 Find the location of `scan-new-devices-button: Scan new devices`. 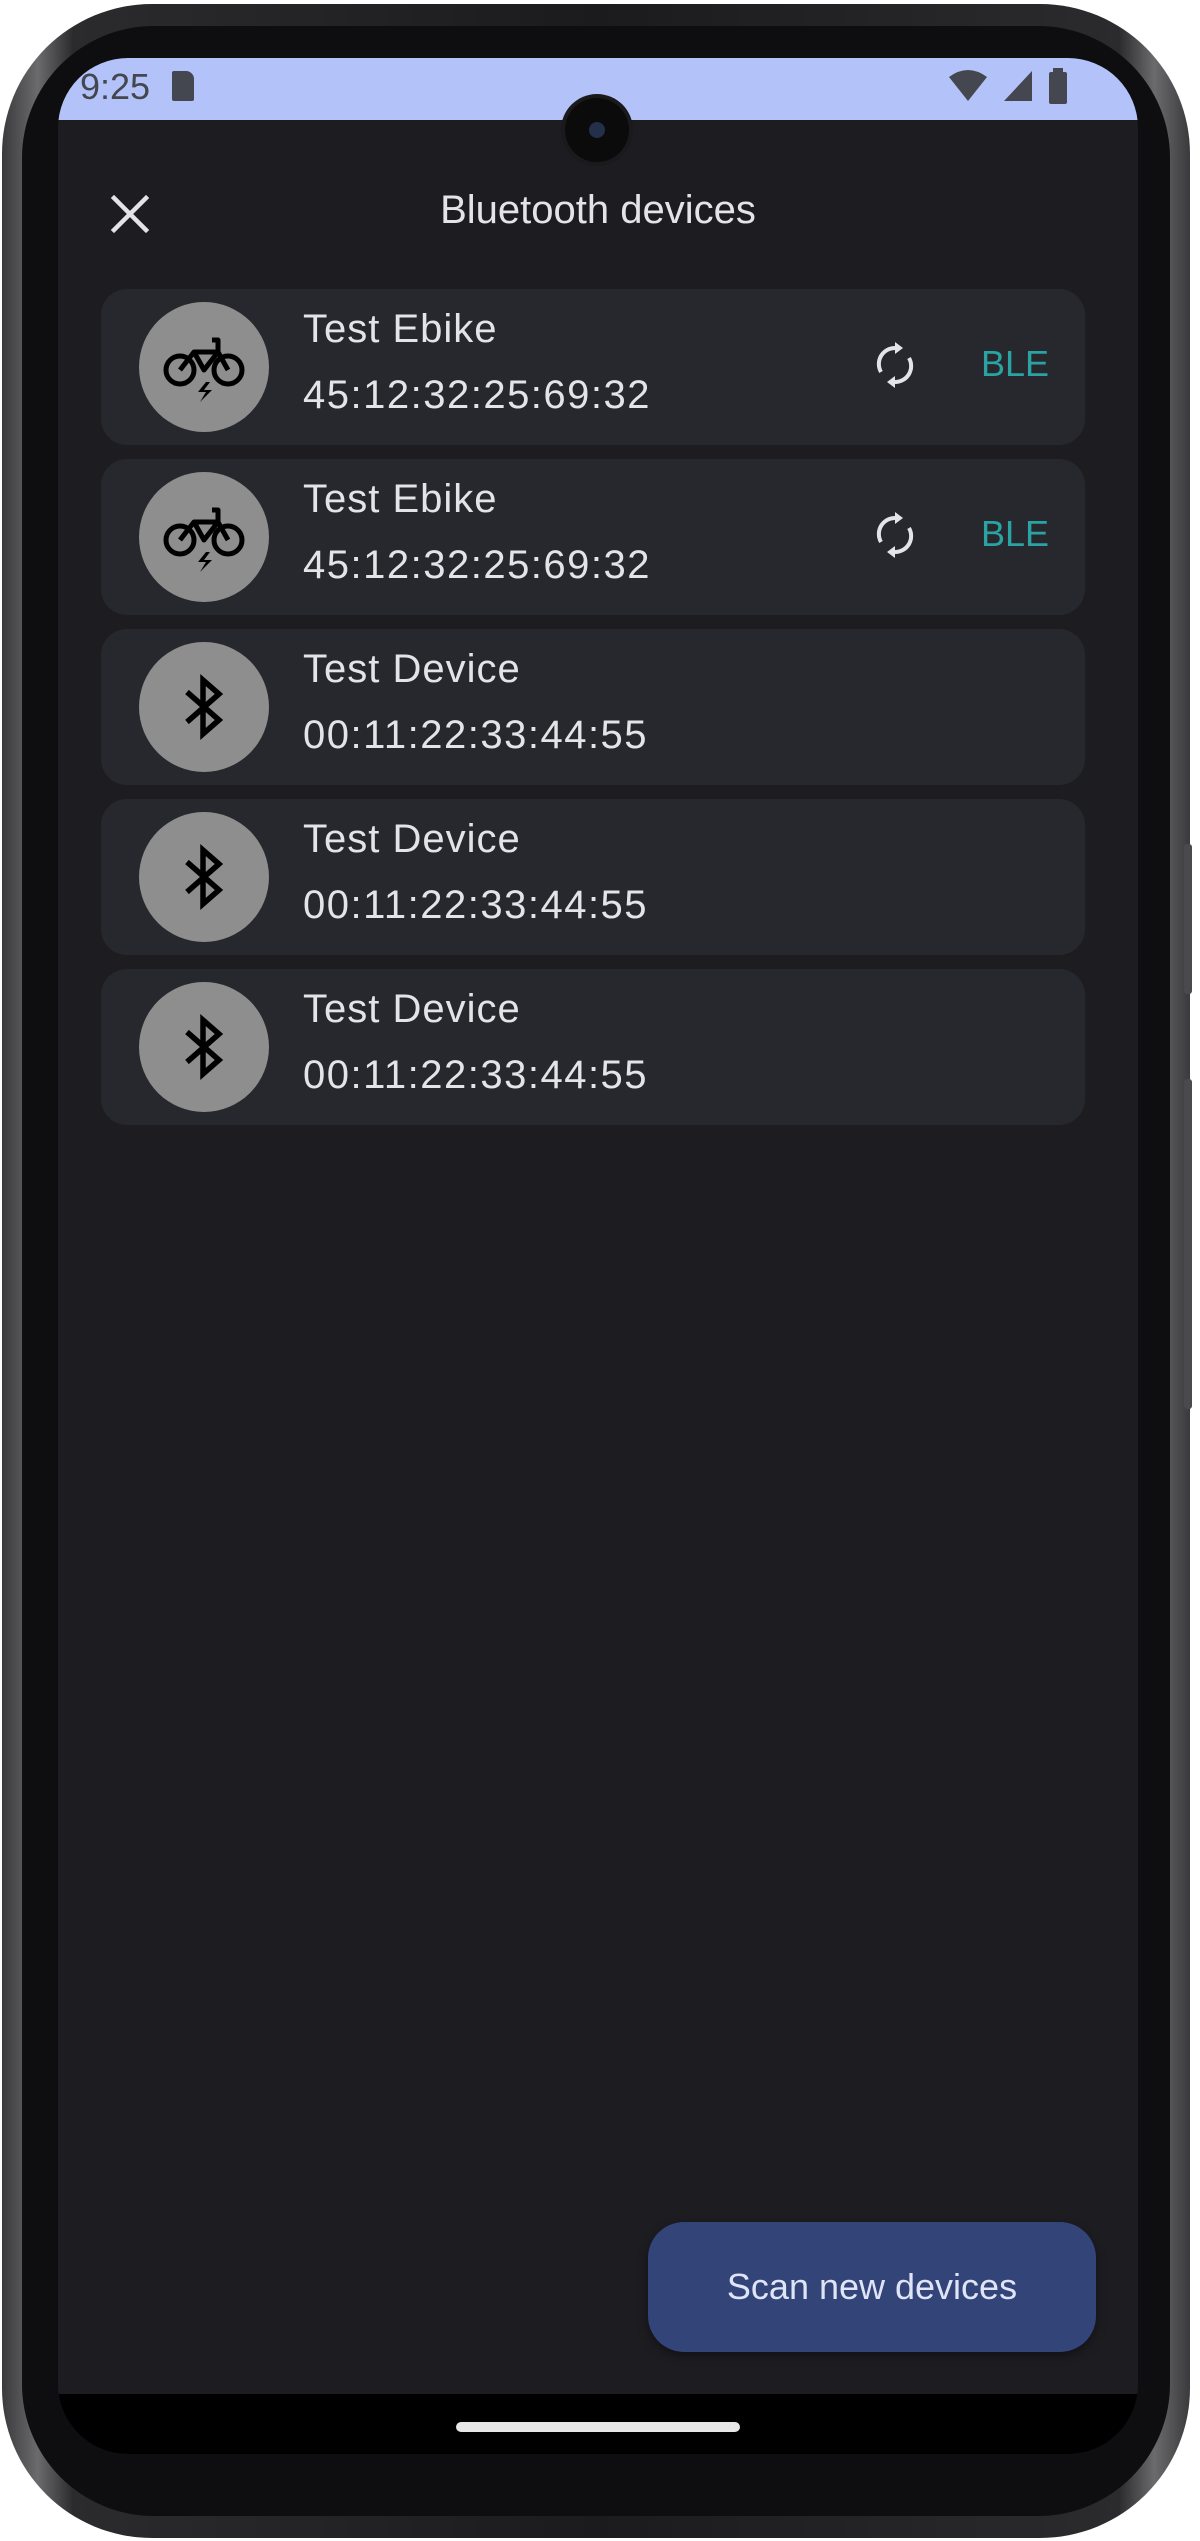

scan-new-devices-button: Scan new devices is located at coordinates (872, 2287).